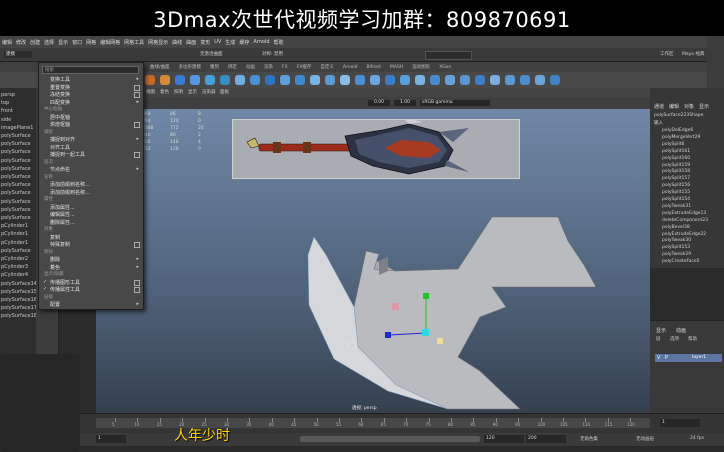 The width and height of the screenshot is (724, 452). What do you see at coordinates (676, 192) in the screenshot?
I see `history-node: polySplit155` at bounding box center [676, 192].